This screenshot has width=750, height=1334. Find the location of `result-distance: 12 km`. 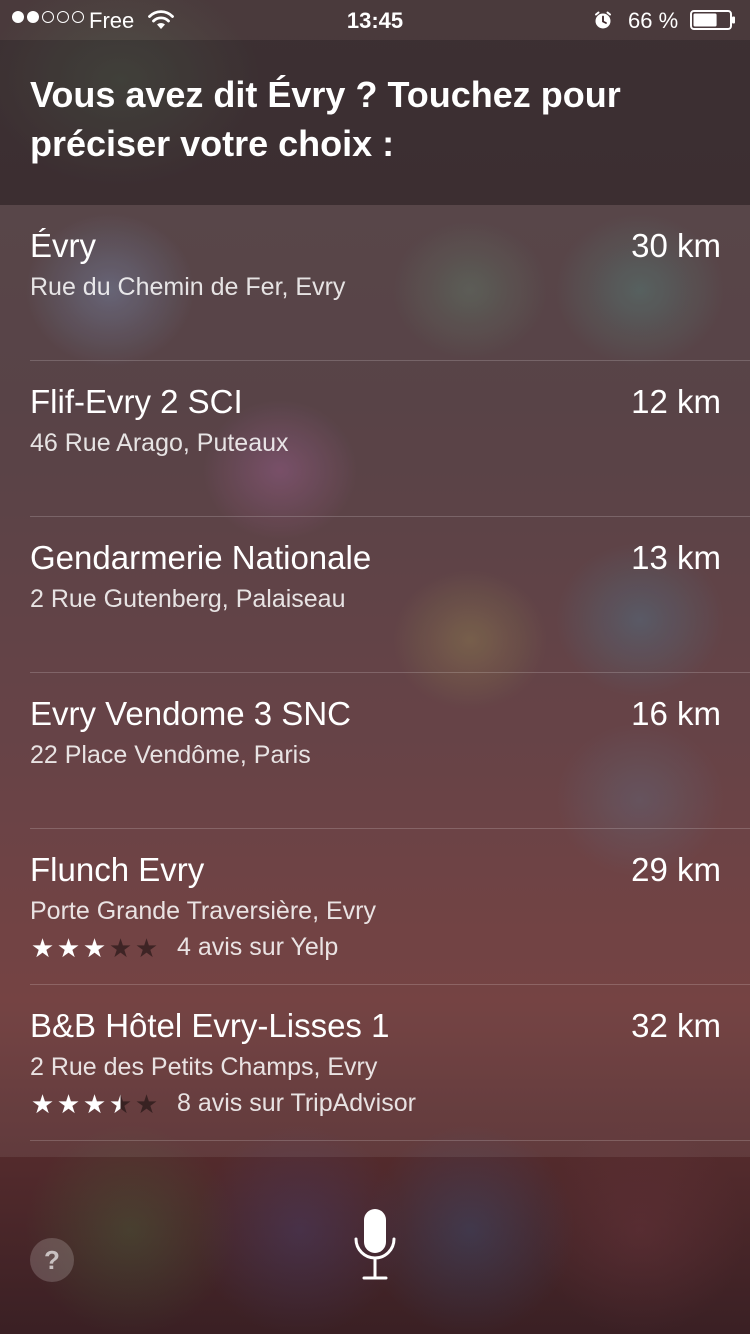

result-distance: 12 km is located at coordinates (676, 401).